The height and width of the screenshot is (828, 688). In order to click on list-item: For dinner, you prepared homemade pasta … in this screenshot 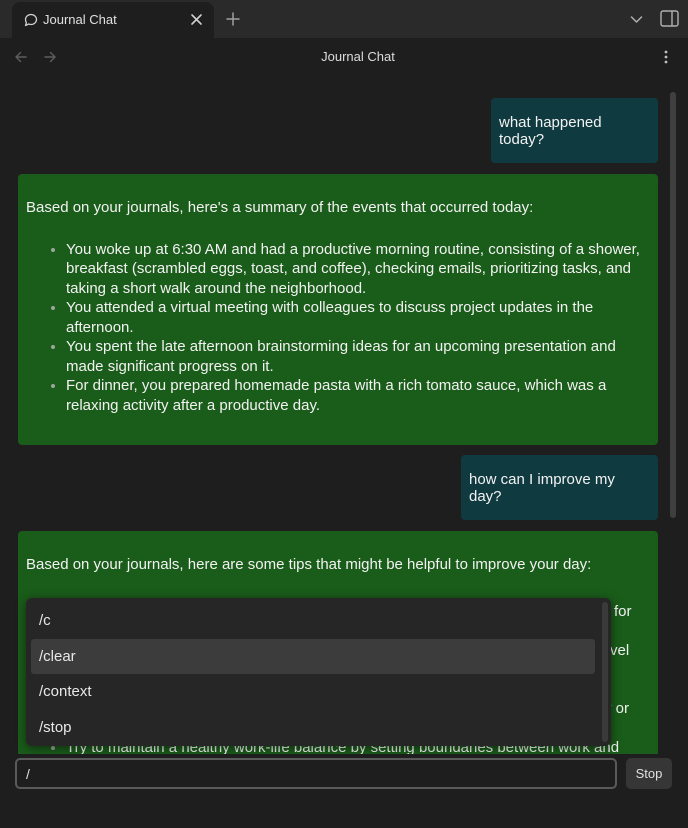, I will do `click(358, 395)`.